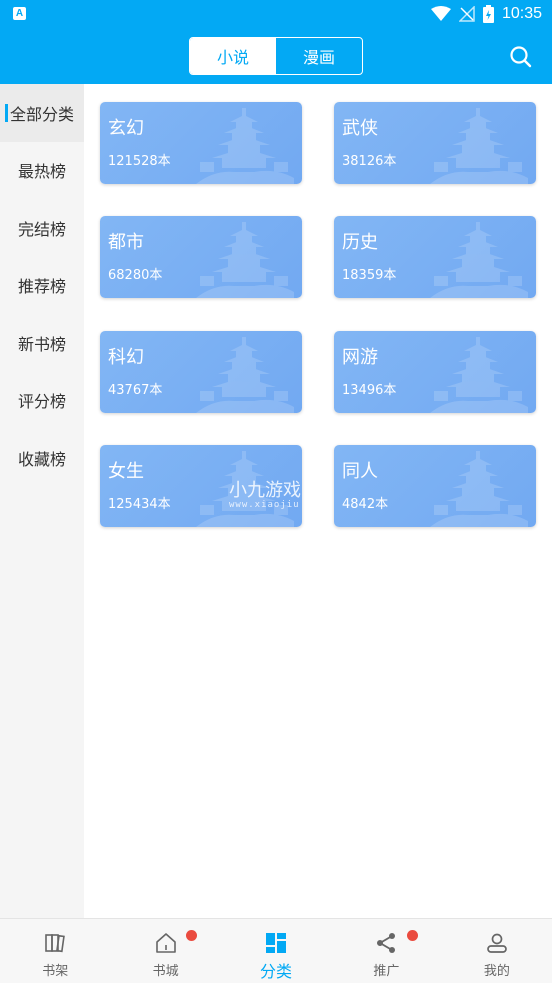  I want to click on content-type-tabs: 小说 漫画, so click(276, 56).